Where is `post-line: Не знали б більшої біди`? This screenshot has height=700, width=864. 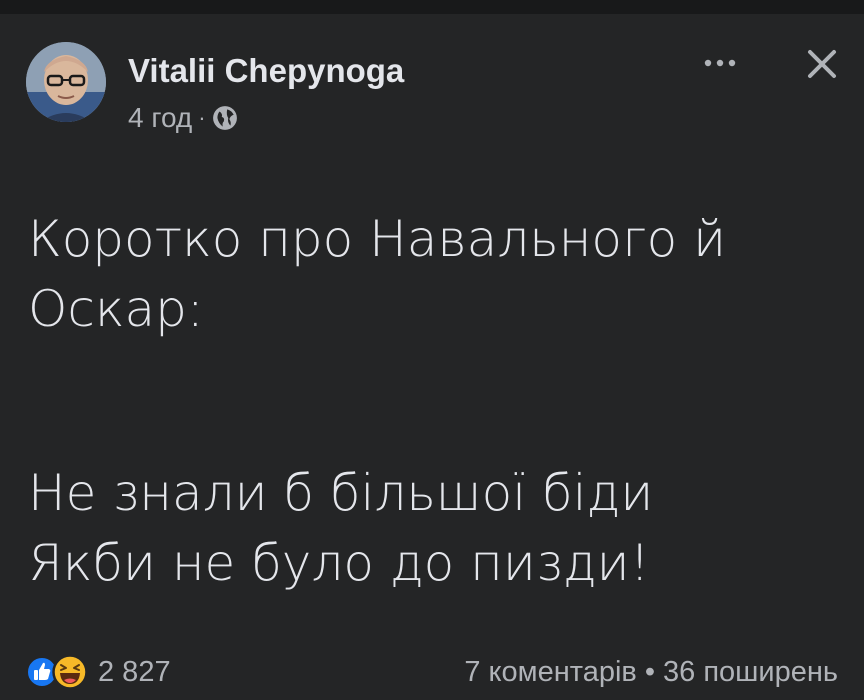 post-line: Не знали б більшої біди is located at coordinates (341, 493).